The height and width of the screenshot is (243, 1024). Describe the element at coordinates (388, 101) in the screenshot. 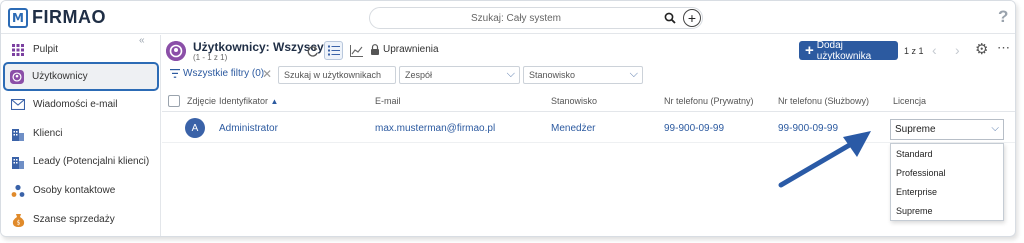

I see `column-header-email: E-mail` at that location.